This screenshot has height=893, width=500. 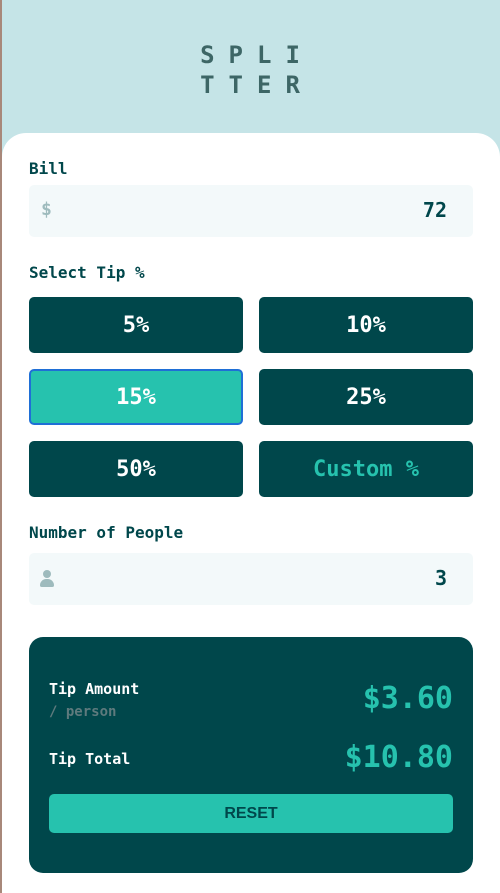 What do you see at coordinates (136, 469) in the screenshot?
I see `tip-button-50: 50%` at bounding box center [136, 469].